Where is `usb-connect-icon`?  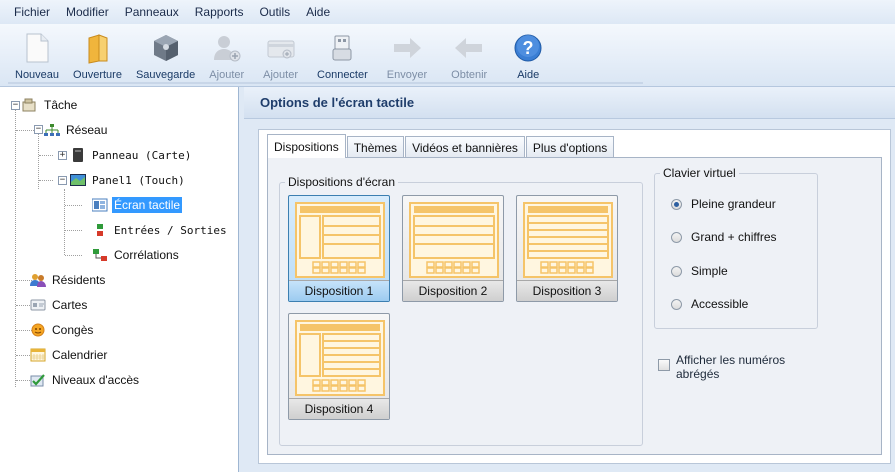 usb-connect-icon is located at coordinates (342, 48).